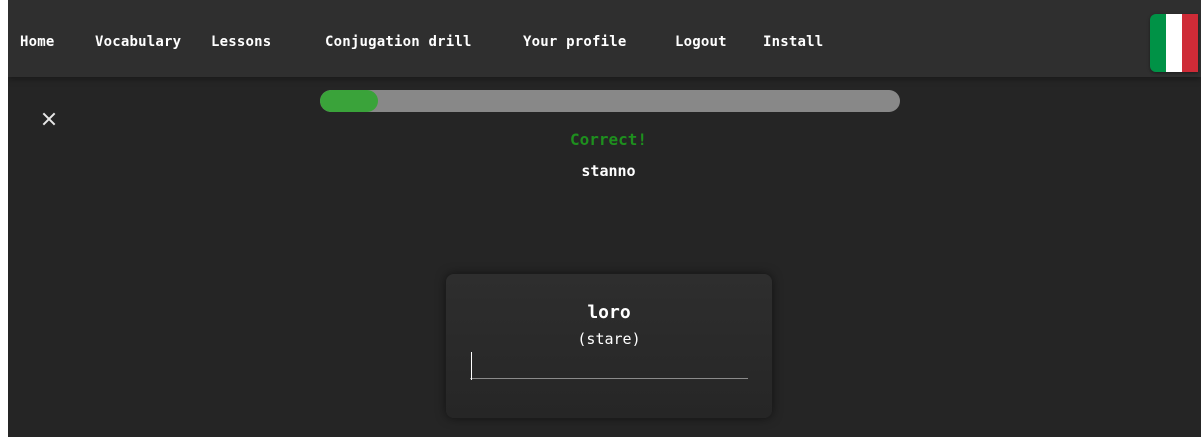  What do you see at coordinates (575, 42) in the screenshot?
I see `nav-profile-link: Your profile` at bounding box center [575, 42].